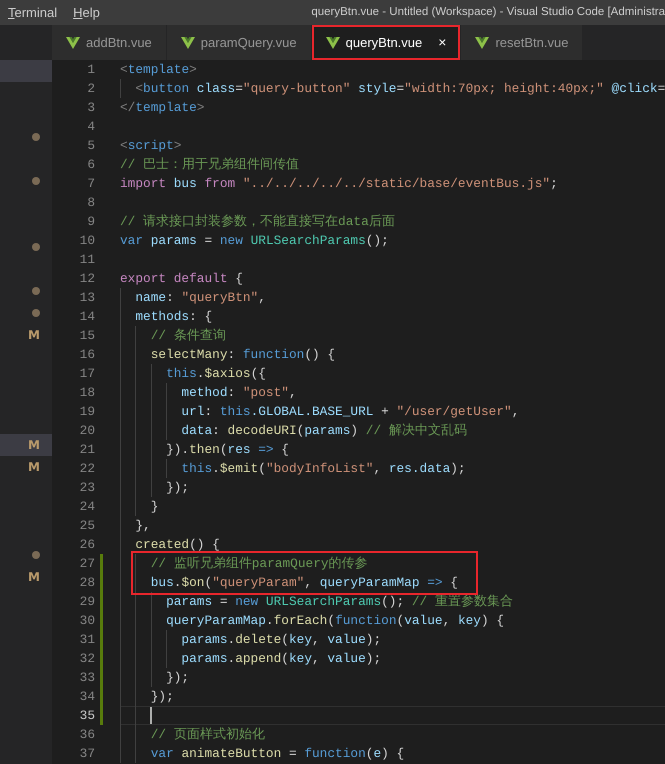 The width and height of the screenshot is (665, 764). What do you see at coordinates (339, 184) in the screenshot?
I see `code-line: import bus from "../../../../../static/base/eventBus.js";` at bounding box center [339, 184].